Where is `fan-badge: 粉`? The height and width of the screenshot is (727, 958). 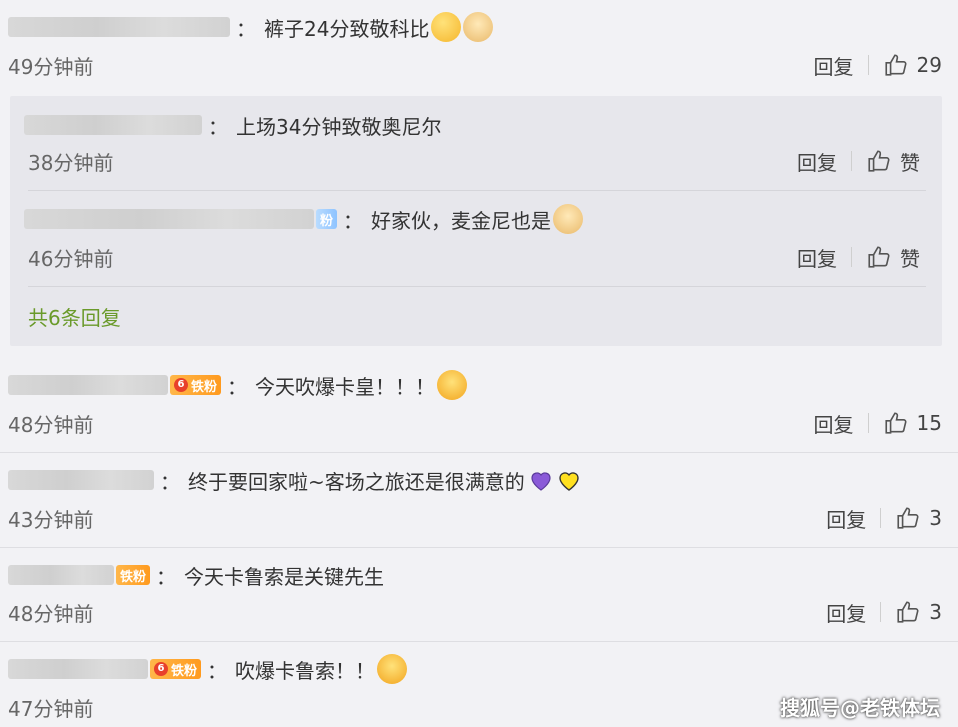
fan-badge: 粉 is located at coordinates (327, 219).